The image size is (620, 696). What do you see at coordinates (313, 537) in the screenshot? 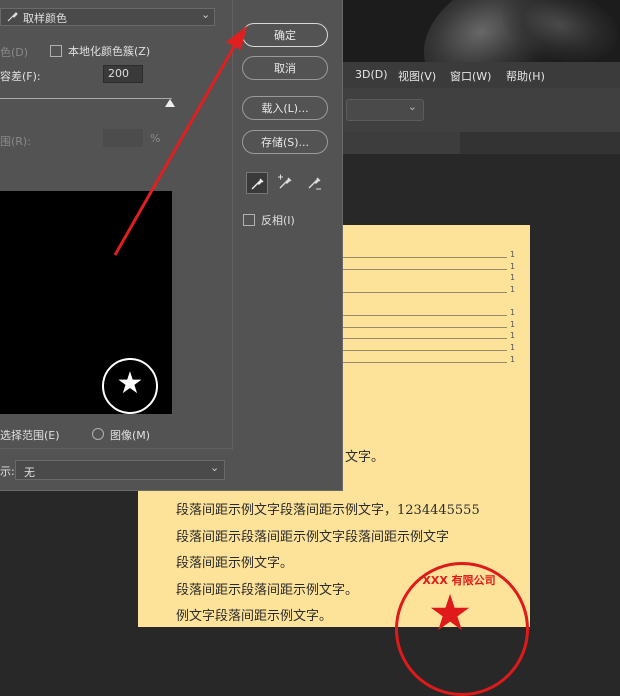
I see `paragraph-line: 段落间距示段落间距示例文字段落间距示例文字` at bounding box center [313, 537].